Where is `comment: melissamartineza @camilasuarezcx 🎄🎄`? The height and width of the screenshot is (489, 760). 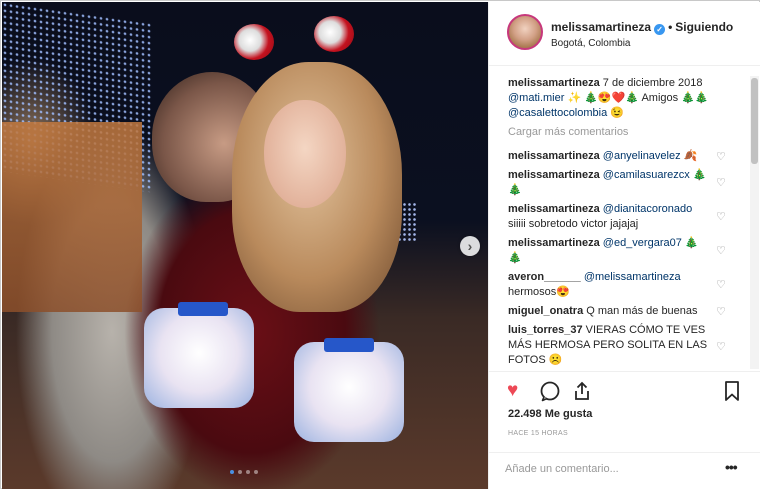
comment: melissamartineza @camilasuarezcx 🎄🎄 is located at coordinates (608, 183).